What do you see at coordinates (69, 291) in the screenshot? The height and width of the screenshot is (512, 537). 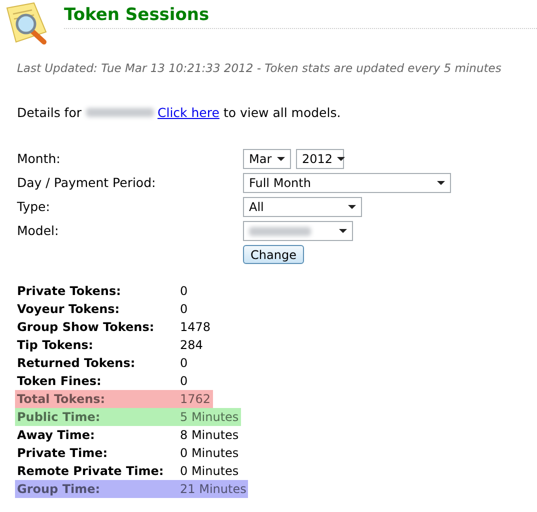 I see `stat-label: Private Tokens:` at bounding box center [69, 291].